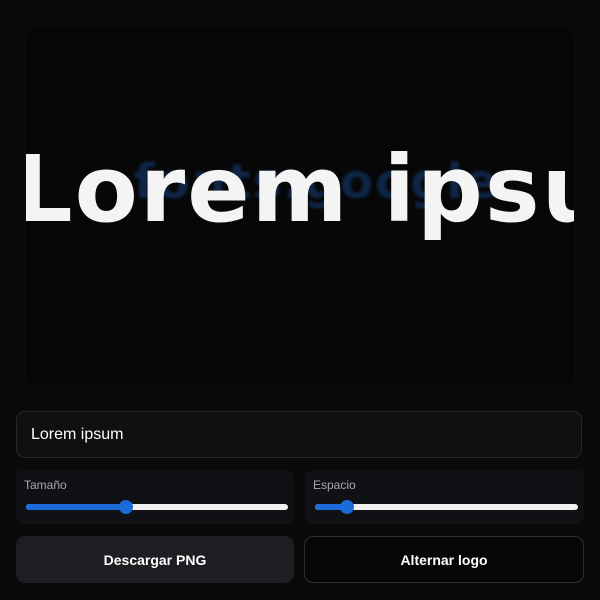  What do you see at coordinates (125, 507) in the screenshot?
I see `size-slider-thumb` at bounding box center [125, 507].